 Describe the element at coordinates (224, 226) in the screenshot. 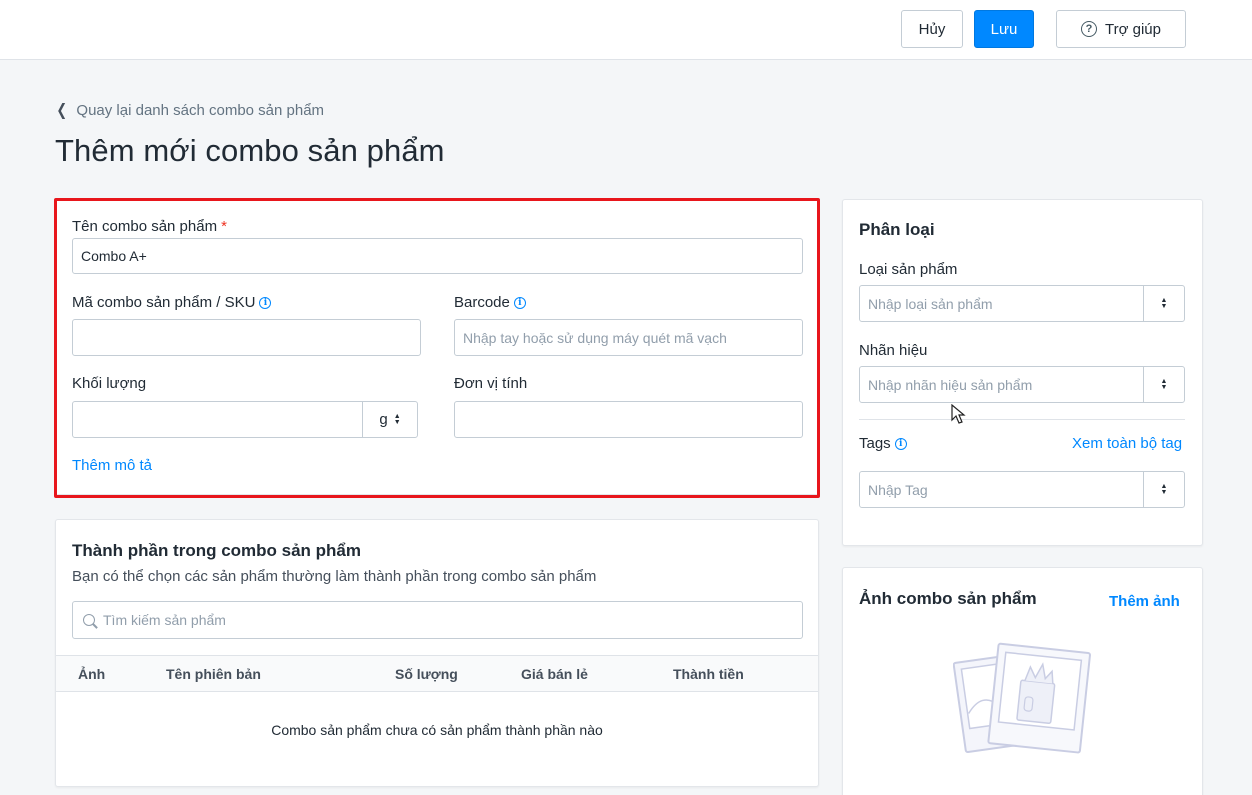

I see `required-mark: *` at that location.